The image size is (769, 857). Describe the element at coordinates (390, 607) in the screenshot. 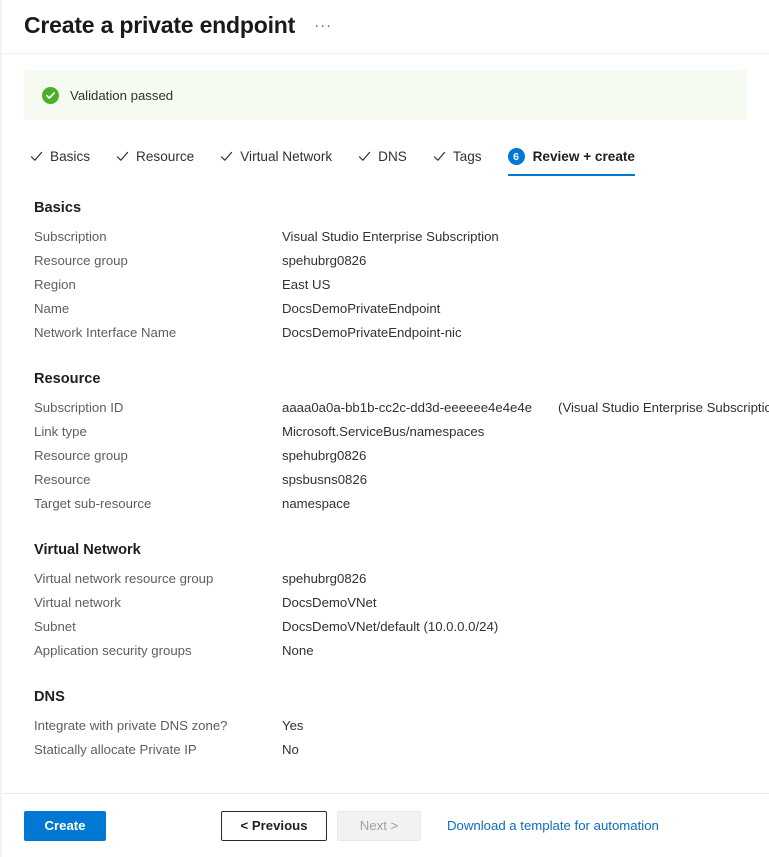

I see `review-row: Virtual network DocsDemoVNet` at that location.